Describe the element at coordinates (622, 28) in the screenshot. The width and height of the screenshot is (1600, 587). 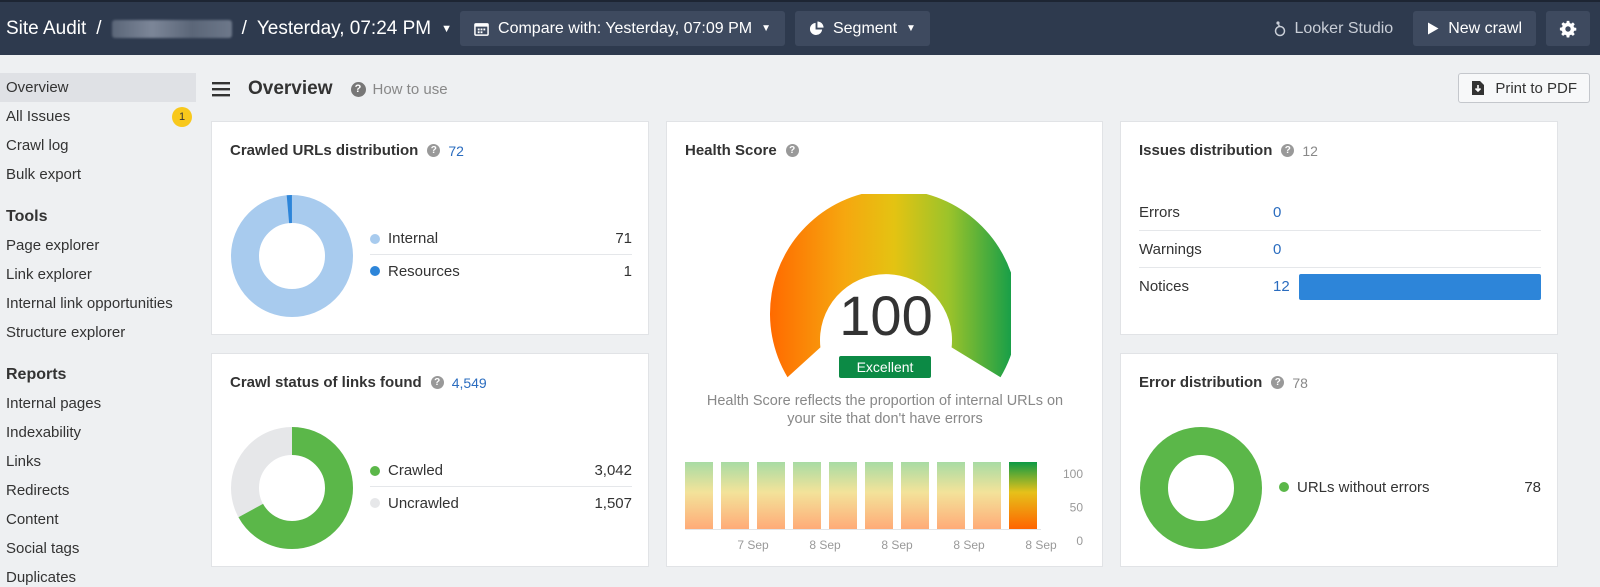
I see `compare-with-button: Compare with: Yesterday, 07:09 PM ▼` at that location.